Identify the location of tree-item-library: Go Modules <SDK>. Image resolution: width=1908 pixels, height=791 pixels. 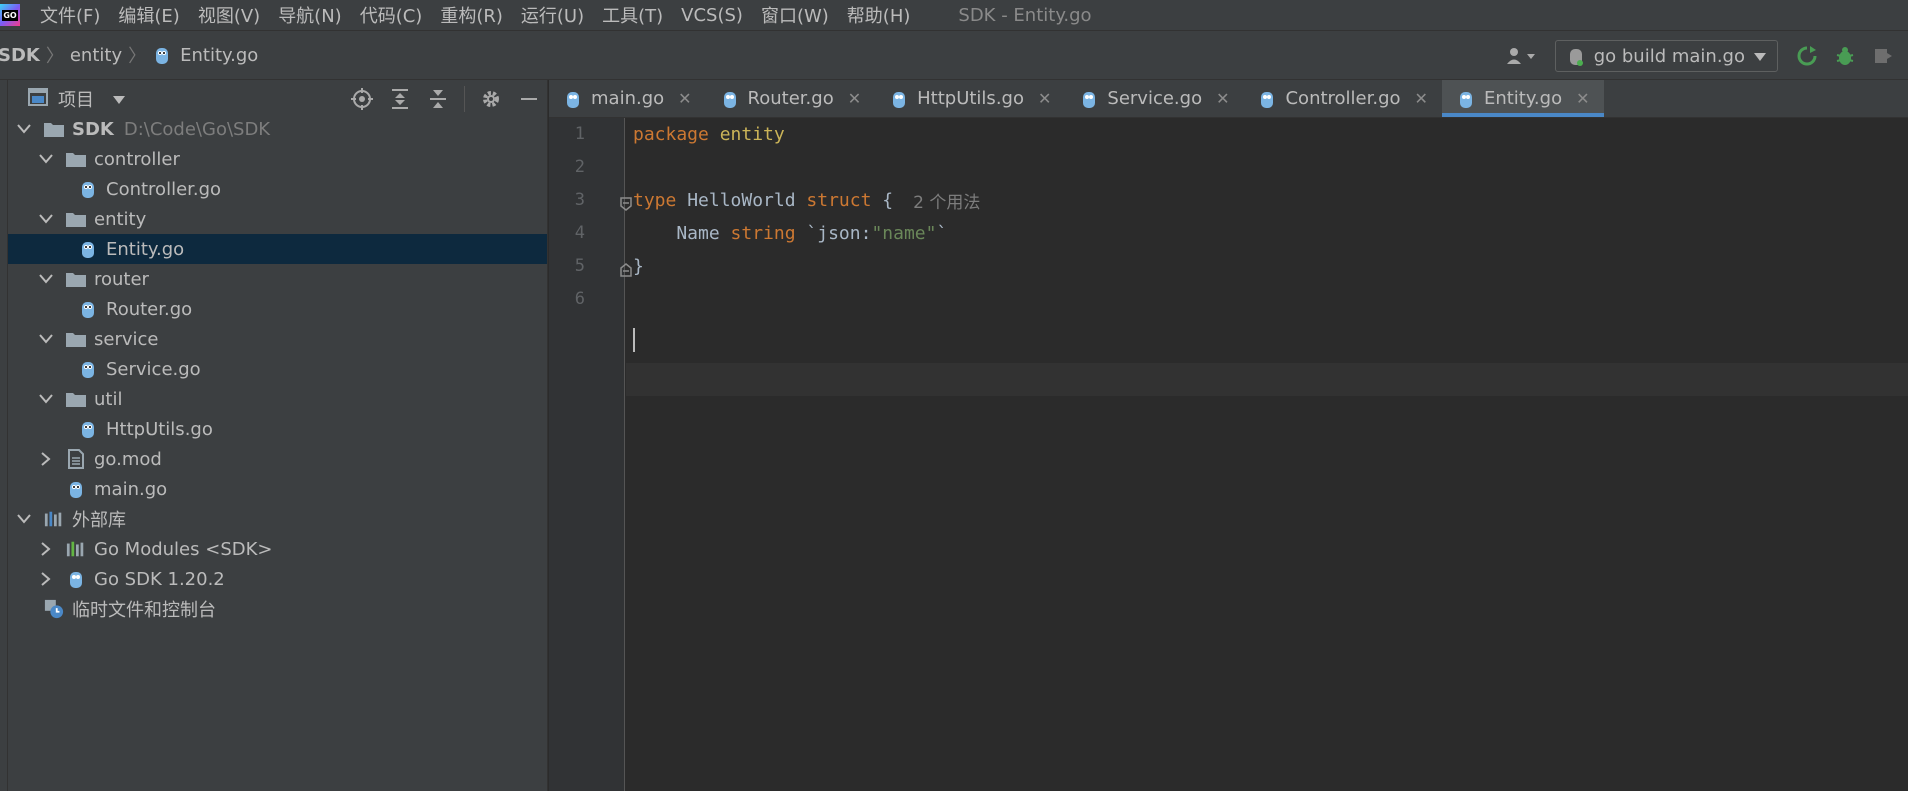
(277, 549).